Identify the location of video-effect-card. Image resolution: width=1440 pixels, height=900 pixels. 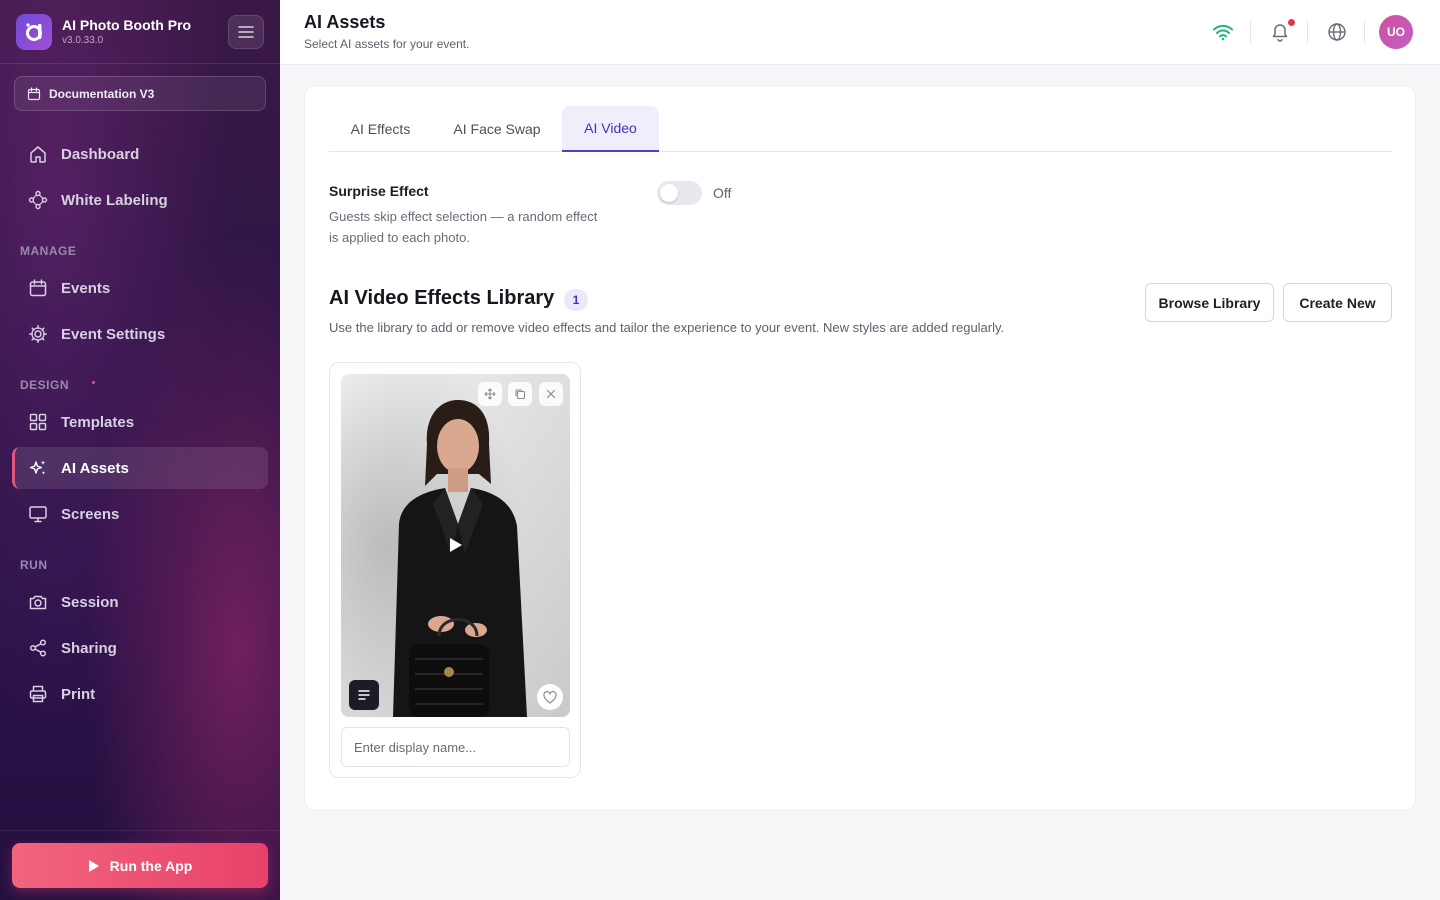
(455, 570).